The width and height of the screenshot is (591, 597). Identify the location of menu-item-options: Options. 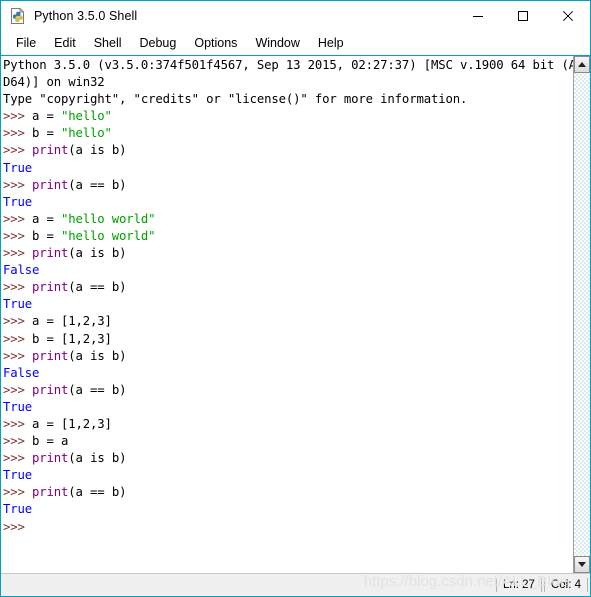
(215, 43).